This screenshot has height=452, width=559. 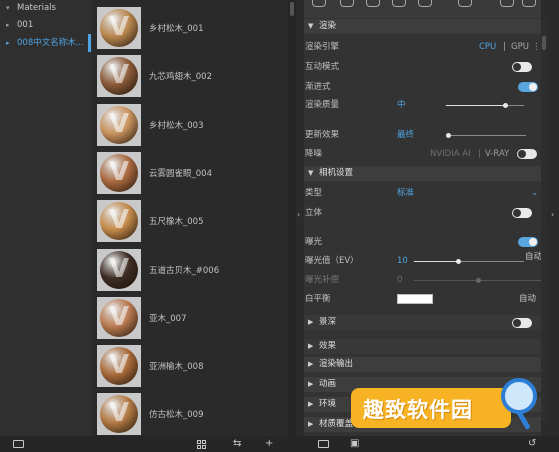 I want to click on exposure-toggle, so click(x=528, y=242).